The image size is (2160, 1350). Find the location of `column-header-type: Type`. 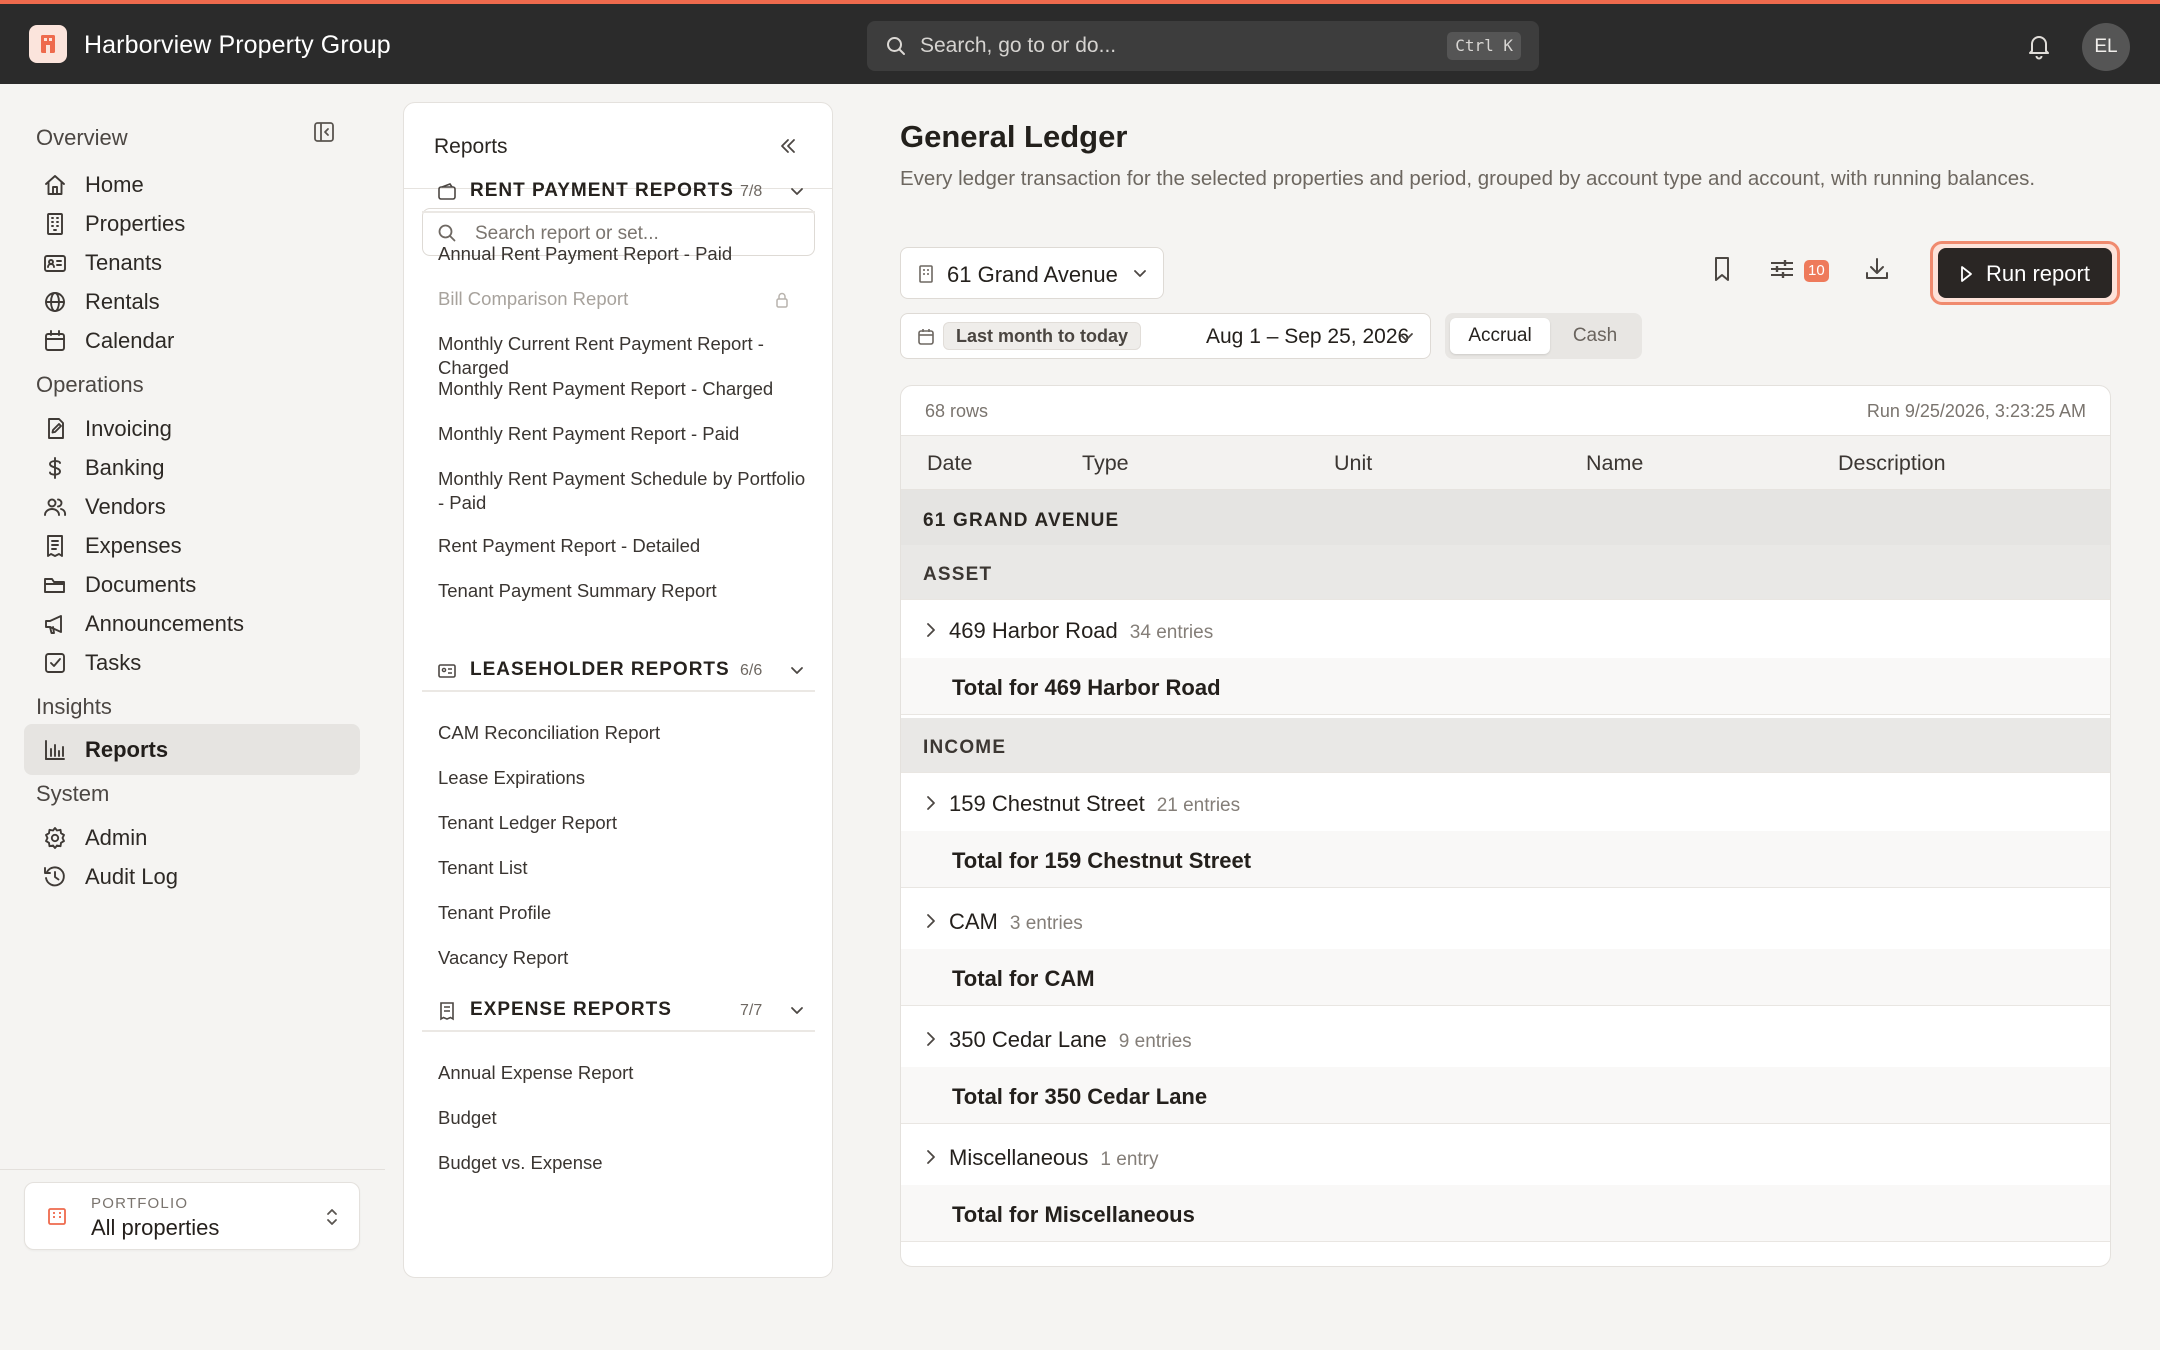

column-header-type: Type is located at coordinates (1105, 463).